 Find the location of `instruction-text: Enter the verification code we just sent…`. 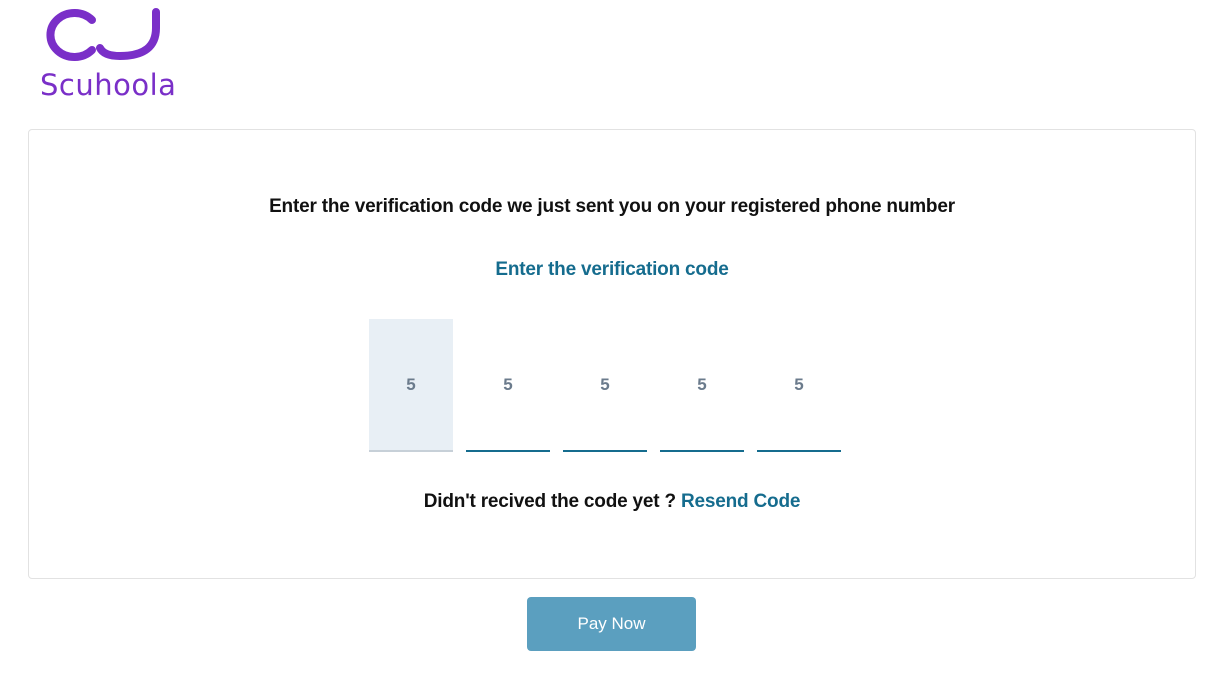

instruction-text: Enter the verification code we just sent… is located at coordinates (612, 206).